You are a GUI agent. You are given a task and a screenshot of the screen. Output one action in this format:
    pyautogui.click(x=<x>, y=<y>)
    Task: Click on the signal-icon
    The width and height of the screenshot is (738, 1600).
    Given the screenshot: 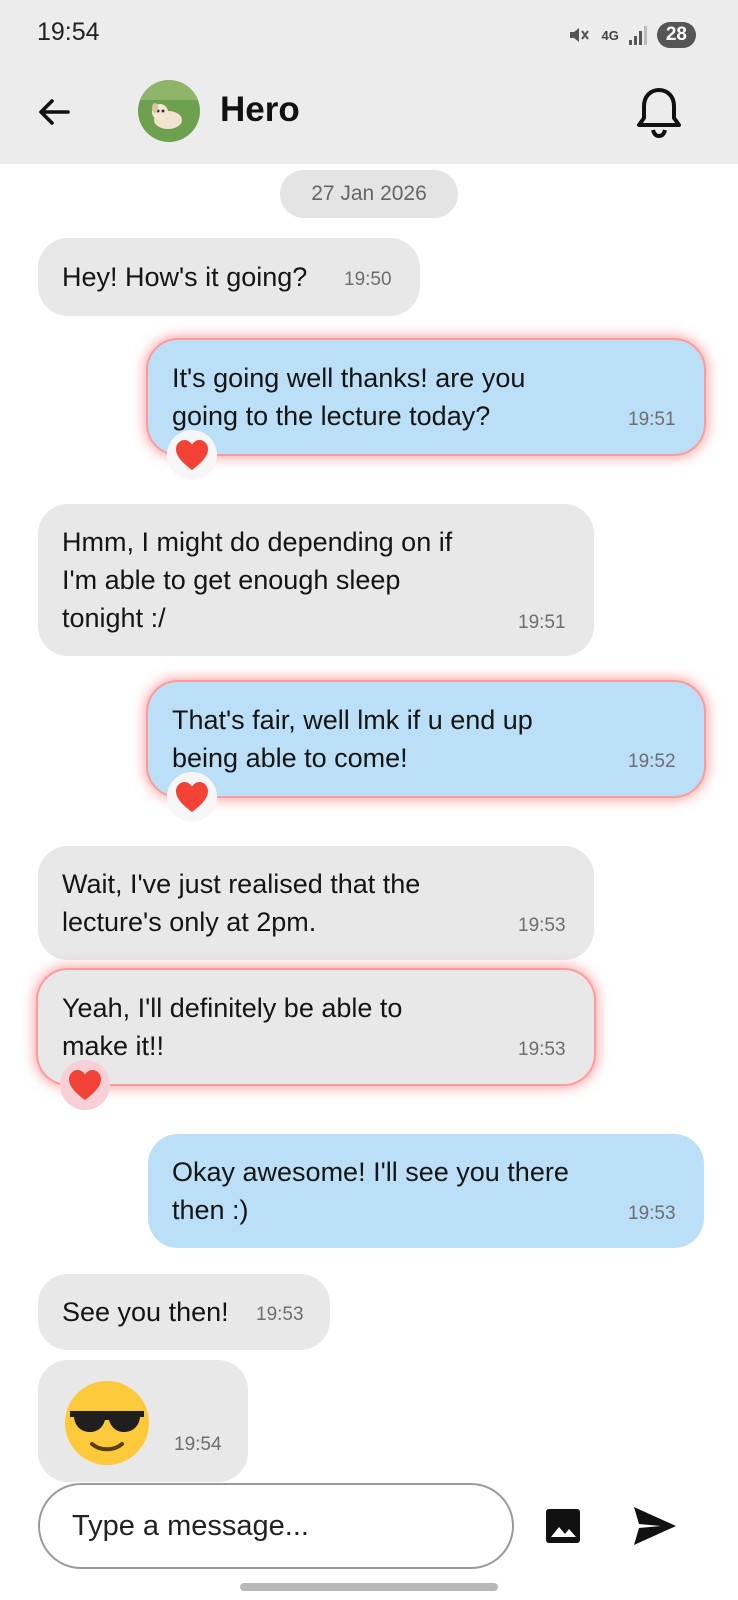 What is the action you would take?
    pyautogui.click(x=637, y=35)
    